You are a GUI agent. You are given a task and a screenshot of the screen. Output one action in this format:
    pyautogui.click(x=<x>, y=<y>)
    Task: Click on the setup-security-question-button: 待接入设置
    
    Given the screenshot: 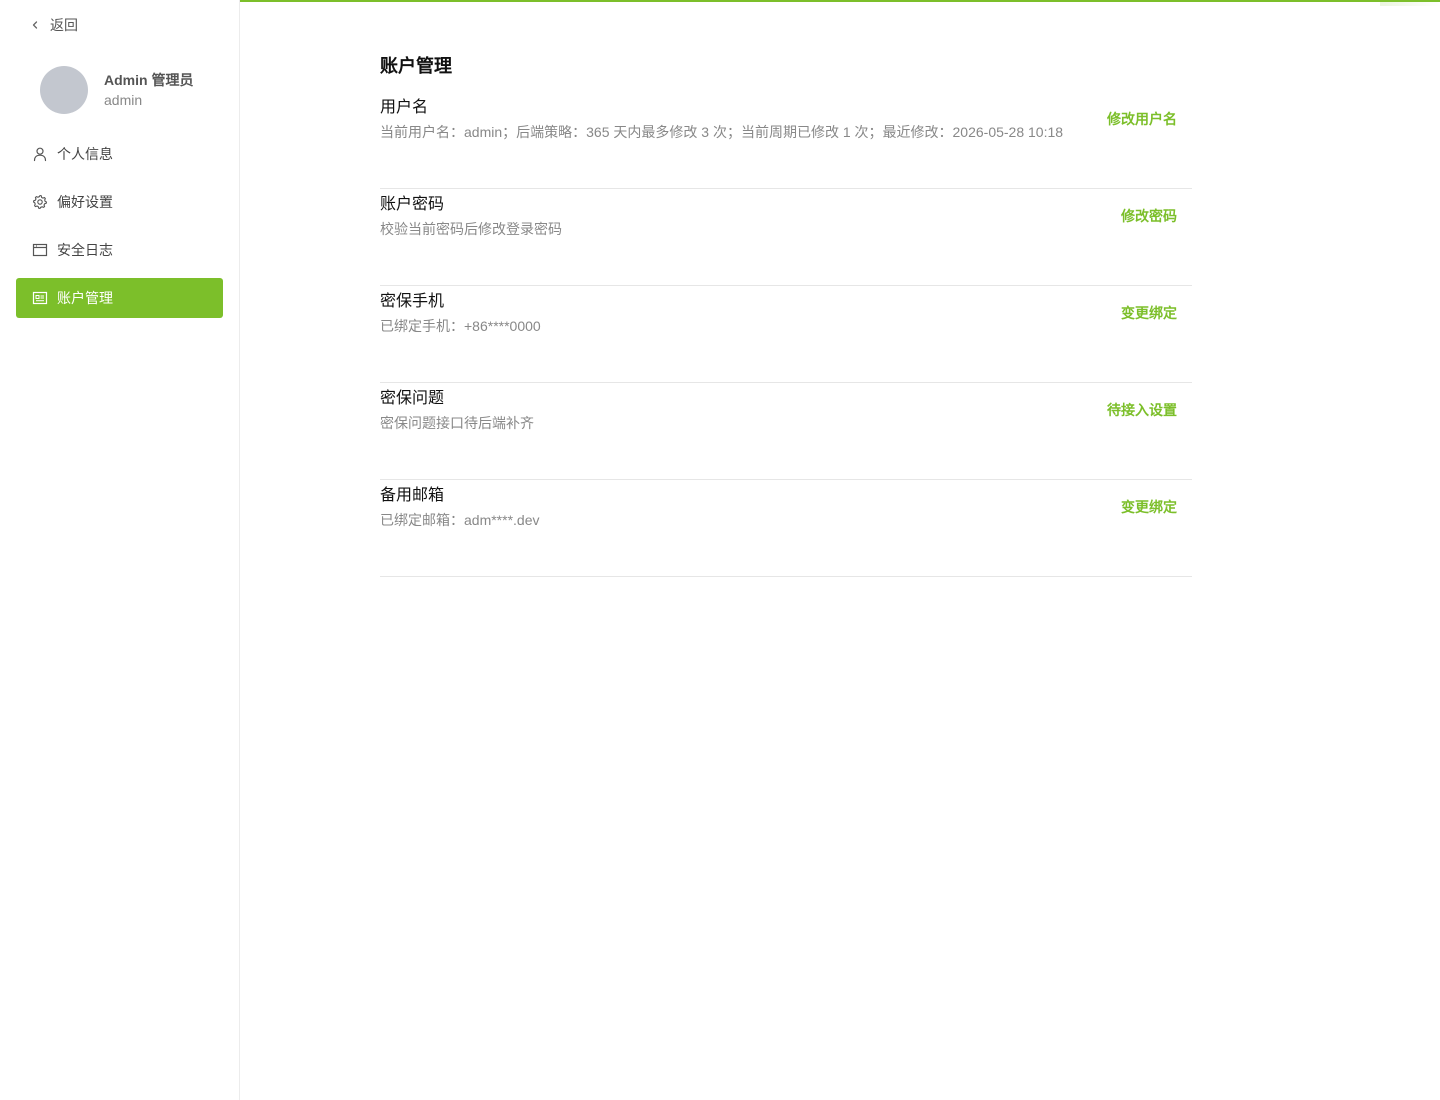 What is the action you would take?
    pyautogui.click(x=1142, y=410)
    